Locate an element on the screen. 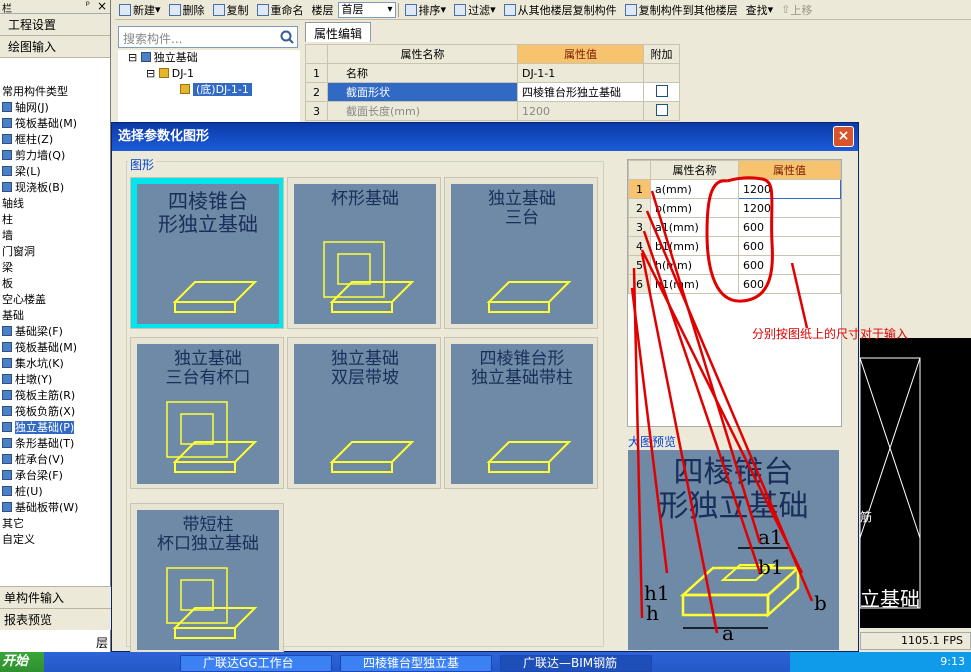 The image size is (971, 672). fps-status: 1105.1 FPS is located at coordinates (915, 641).